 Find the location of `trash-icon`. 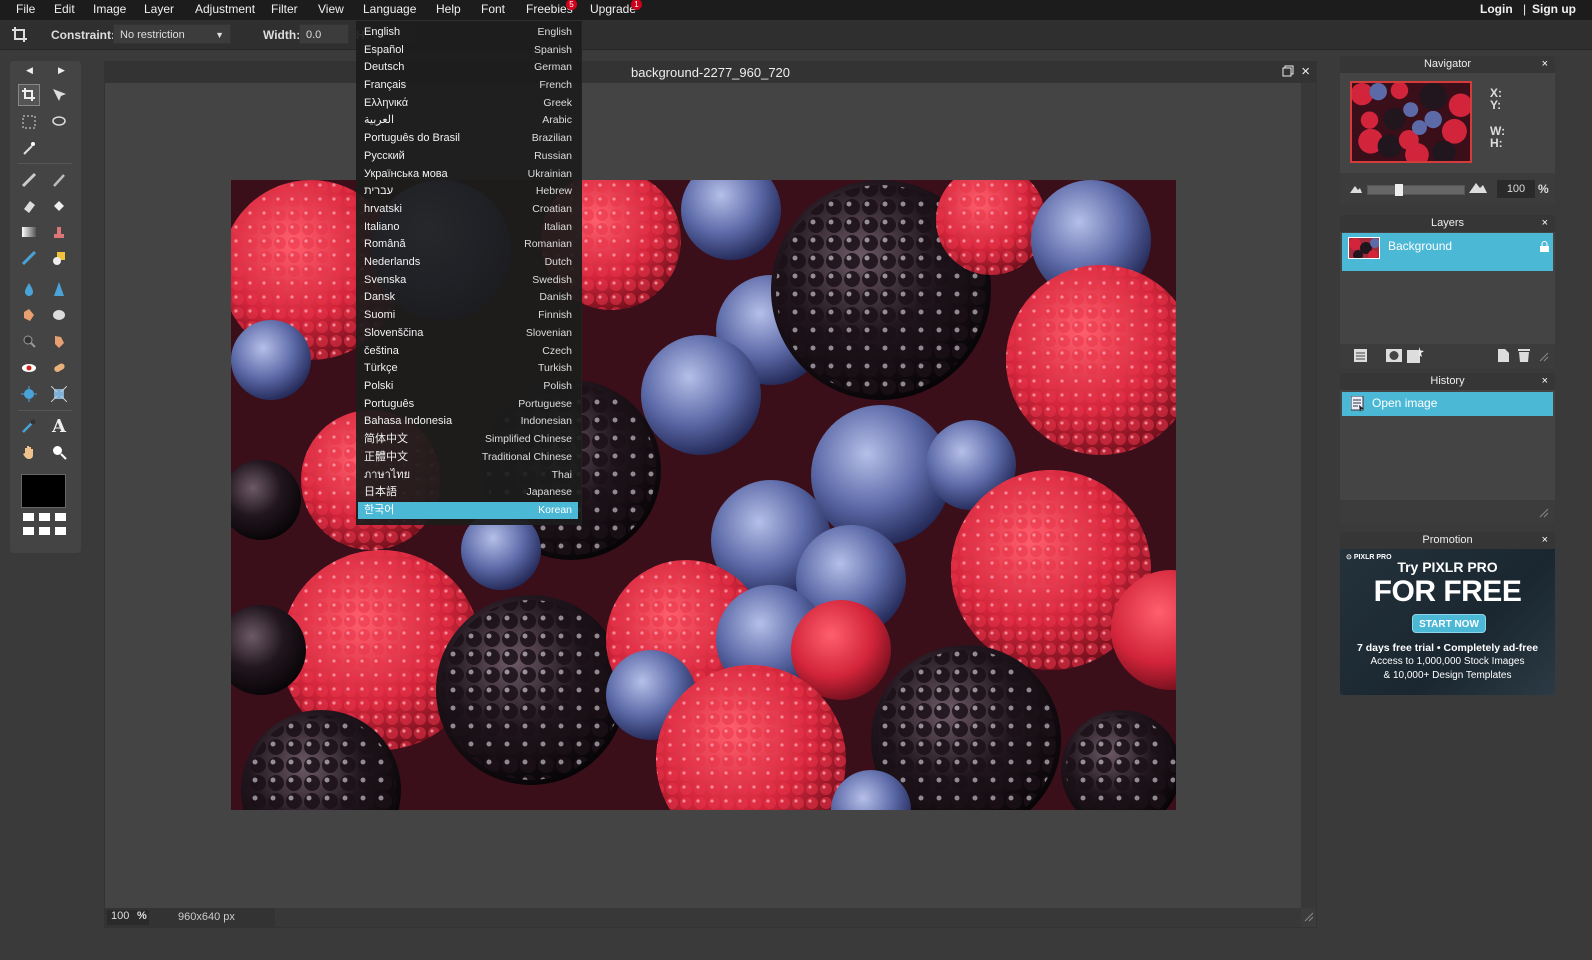

trash-icon is located at coordinates (1524, 356).